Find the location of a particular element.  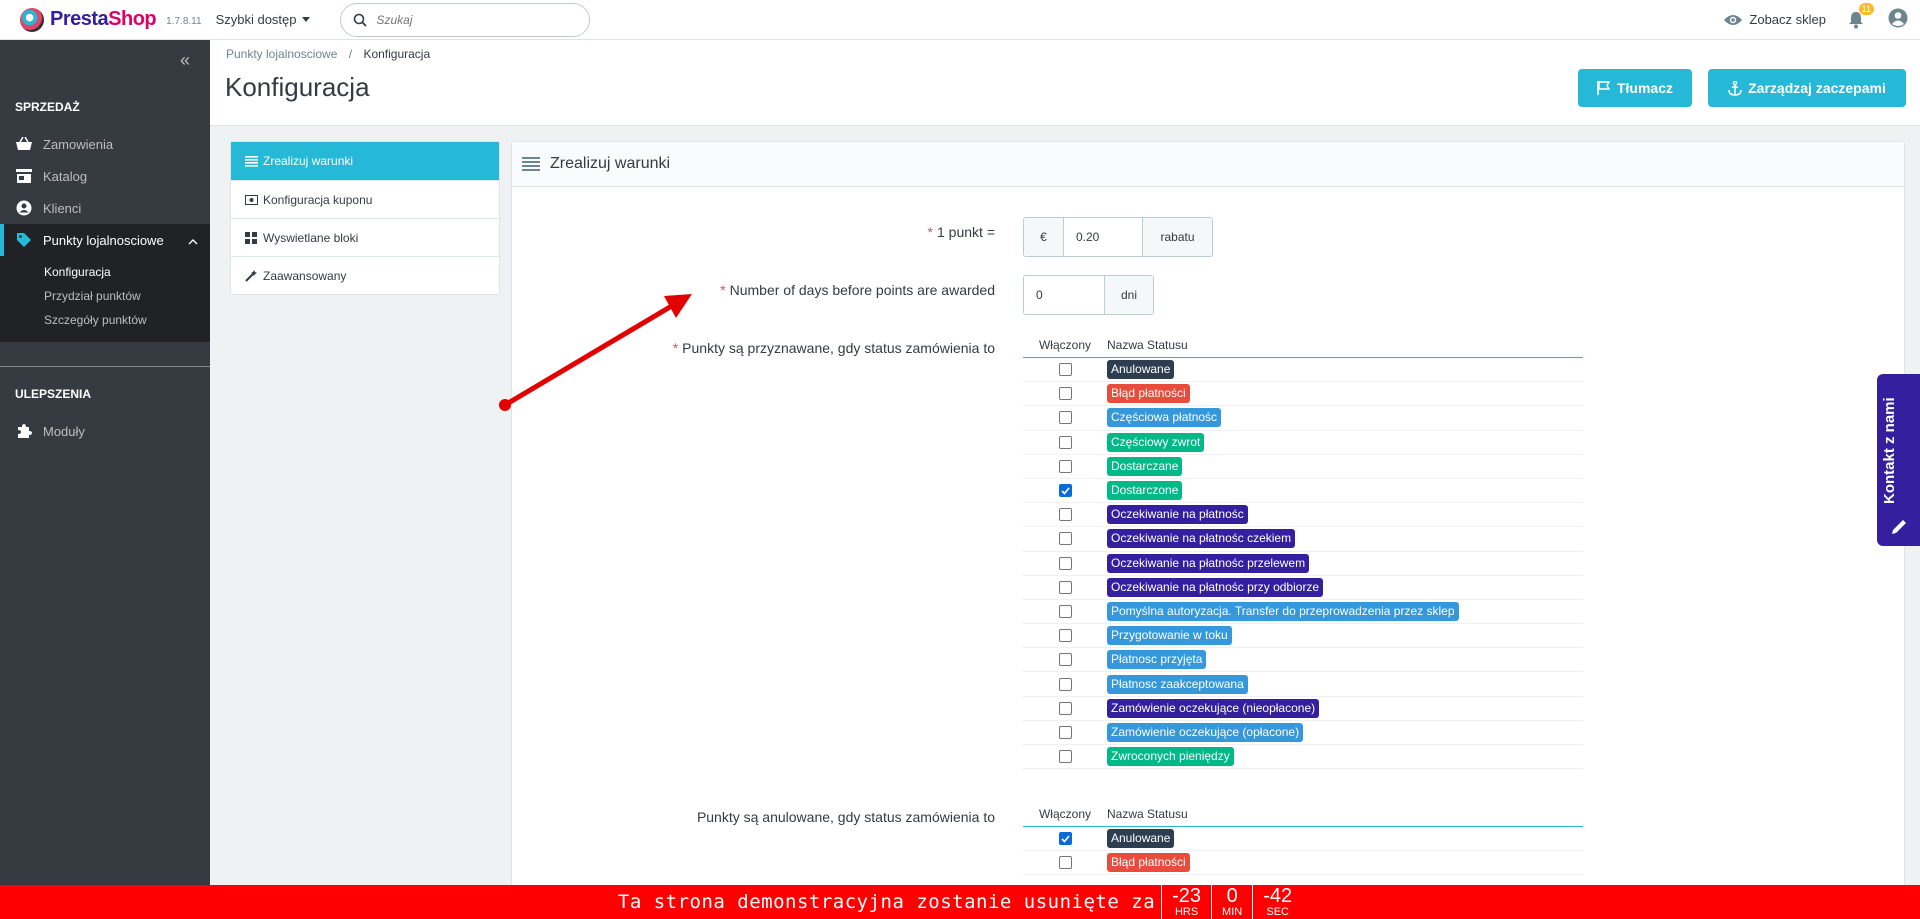

contact-us-tab: Kontakt z nami is located at coordinates (1898, 460).